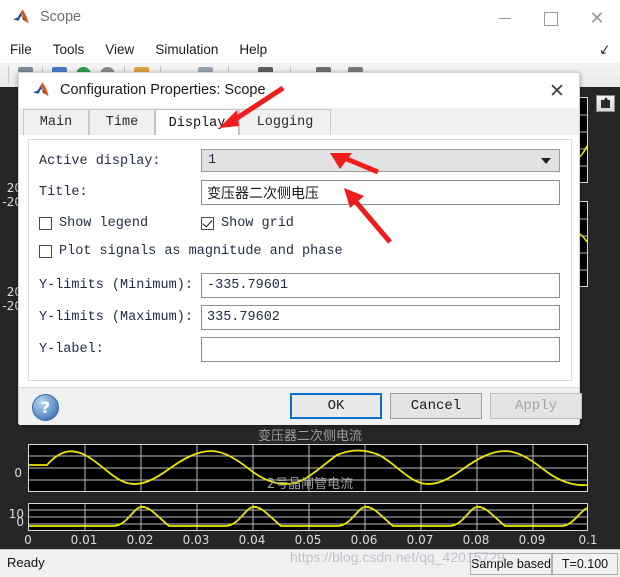 The width and height of the screenshot is (620, 577). What do you see at coordinates (532, 540) in the screenshot?
I see `xtick-9: 0.09` at bounding box center [532, 540].